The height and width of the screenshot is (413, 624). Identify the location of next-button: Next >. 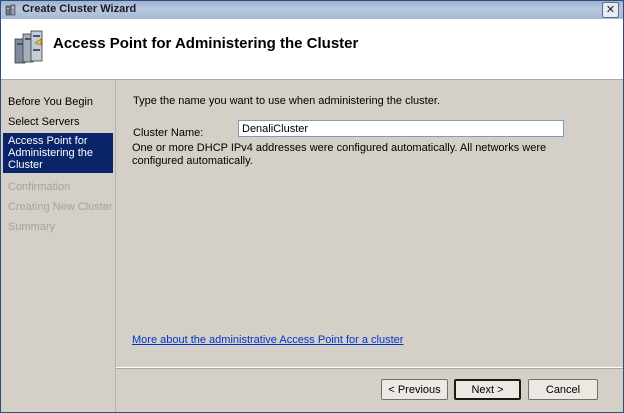
(487, 389).